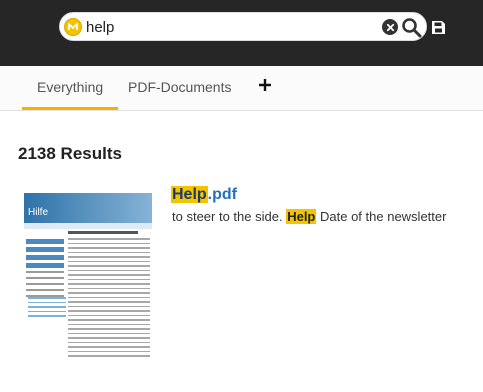  I want to click on search-icon, so click(411, 27).